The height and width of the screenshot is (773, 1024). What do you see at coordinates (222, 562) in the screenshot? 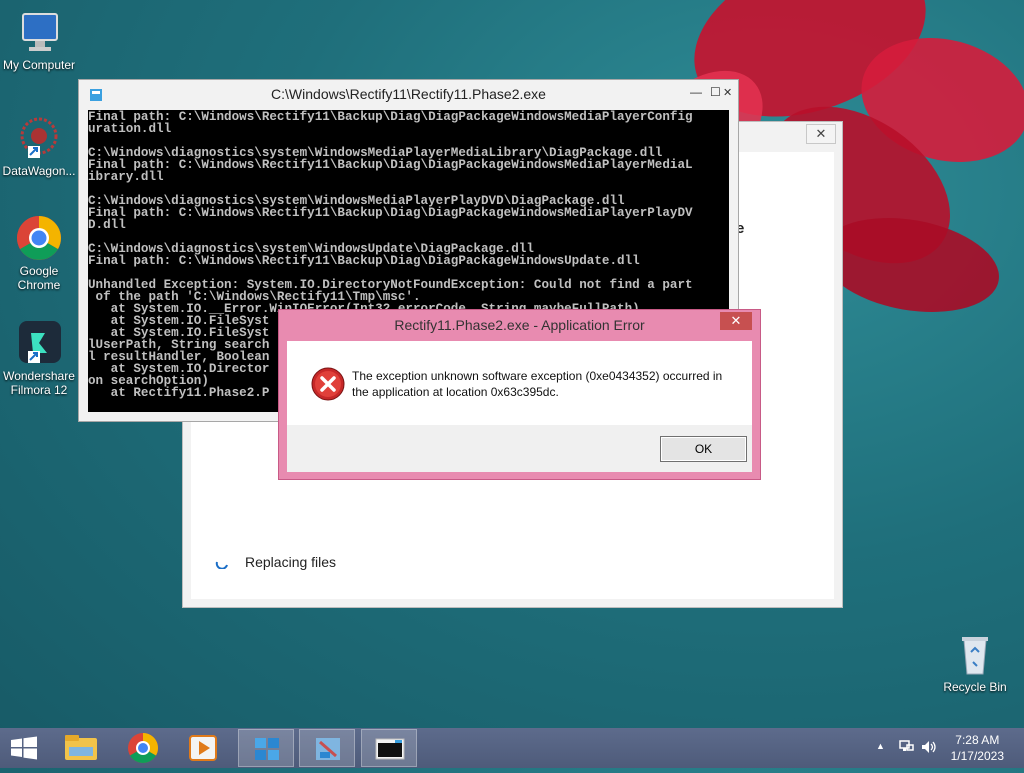
I see `loading-spinner-icon` at bounding box center [222, 562].